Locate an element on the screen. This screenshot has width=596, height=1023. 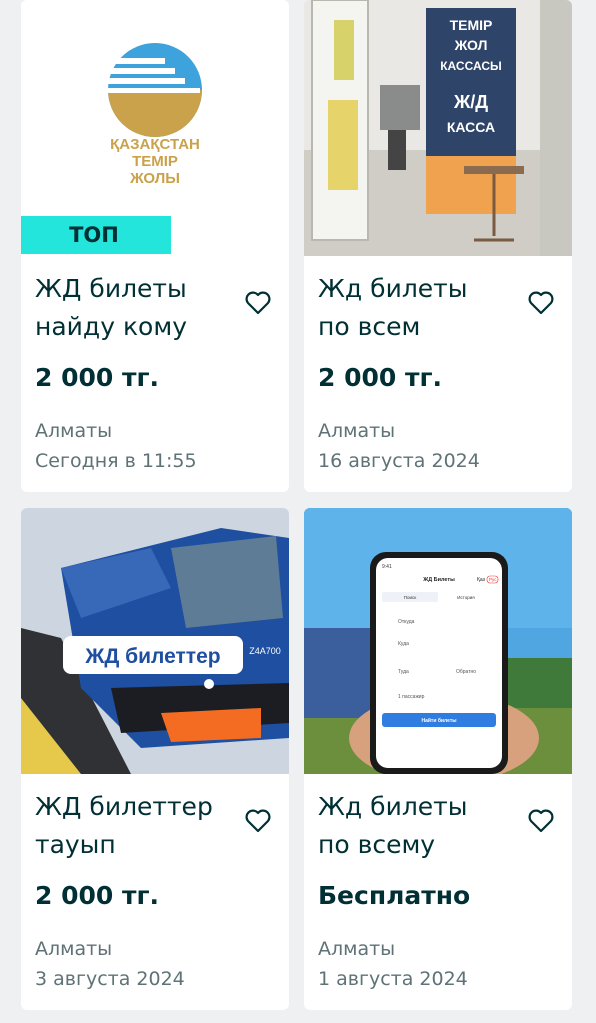
svg-text: Откуда is located at coordinates (406, 622).